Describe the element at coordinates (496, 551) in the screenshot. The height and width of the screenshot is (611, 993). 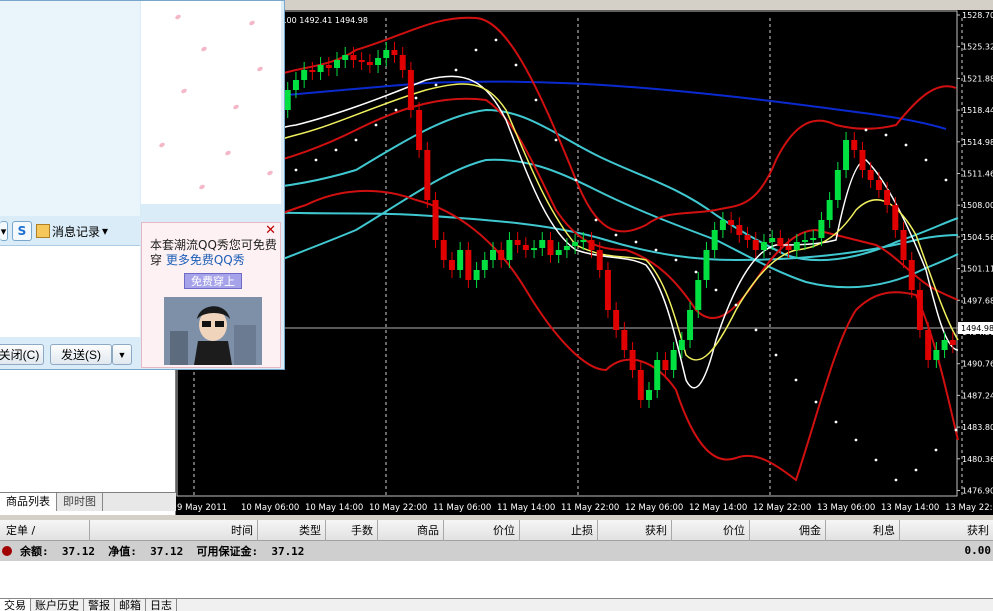
I see `balance-row: 余额: 37.12 净值: 37.12 可用保证金: 37.12 0.00` at that location.